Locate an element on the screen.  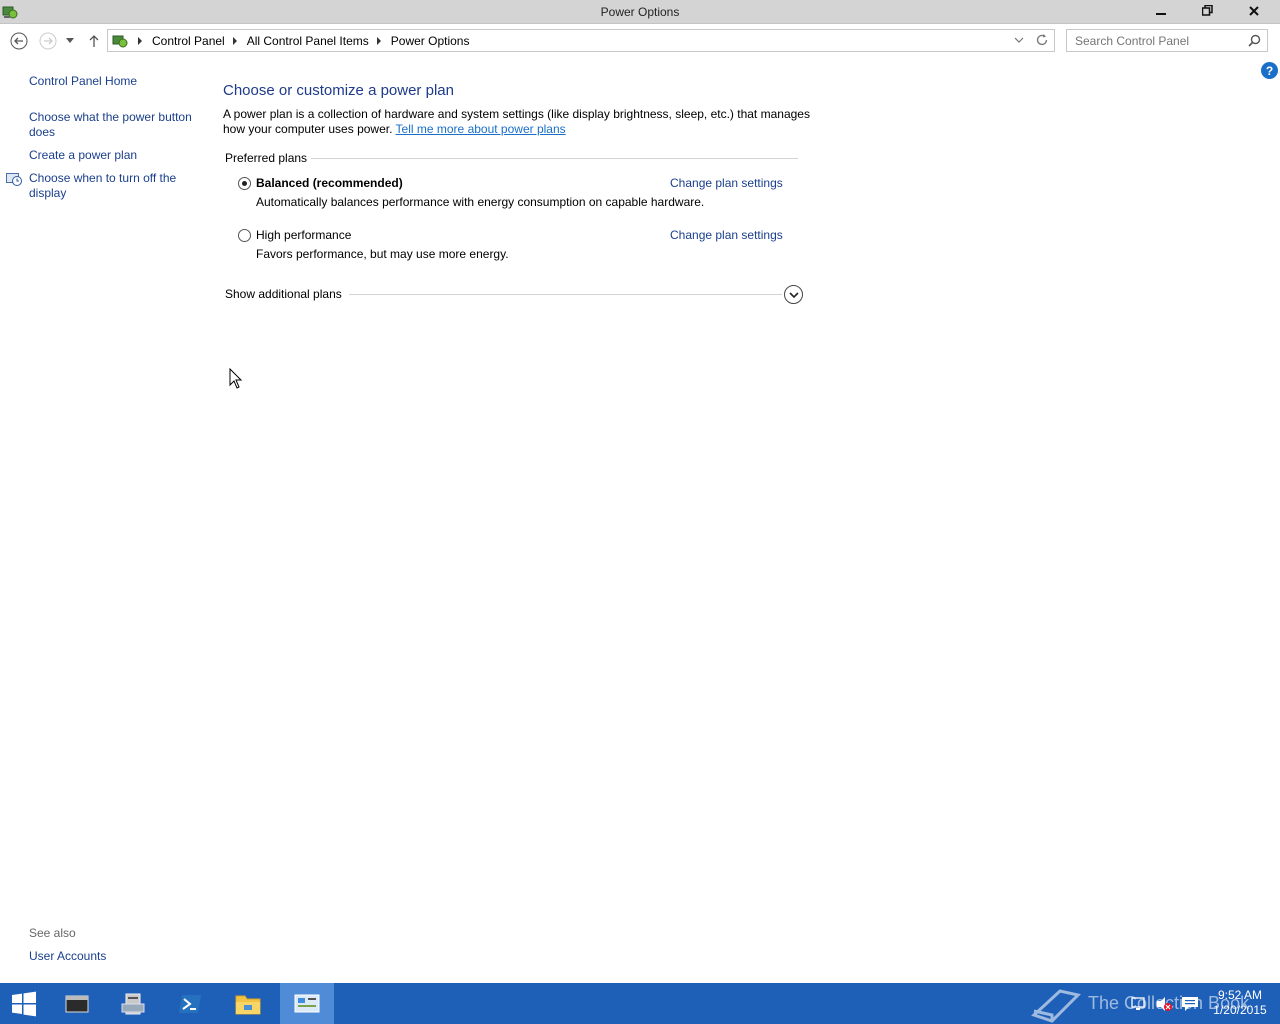
see-also-heading: See also is located at coordinates (52, 933).